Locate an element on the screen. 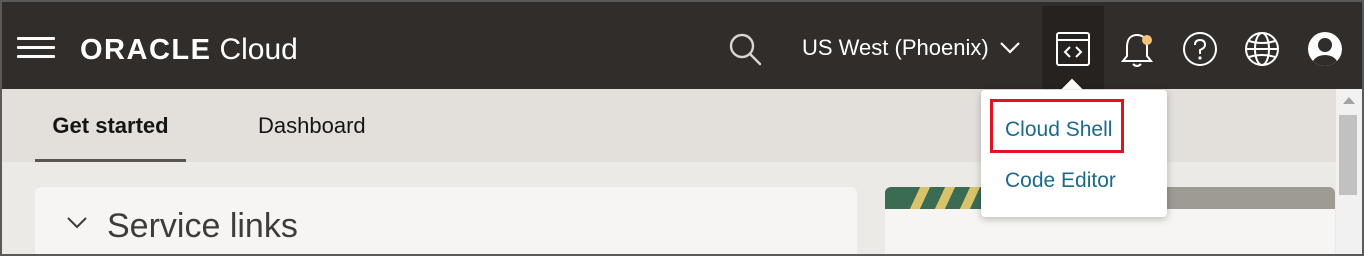  scroll-up-arrow-icon is located at coordinates (1349, 100).